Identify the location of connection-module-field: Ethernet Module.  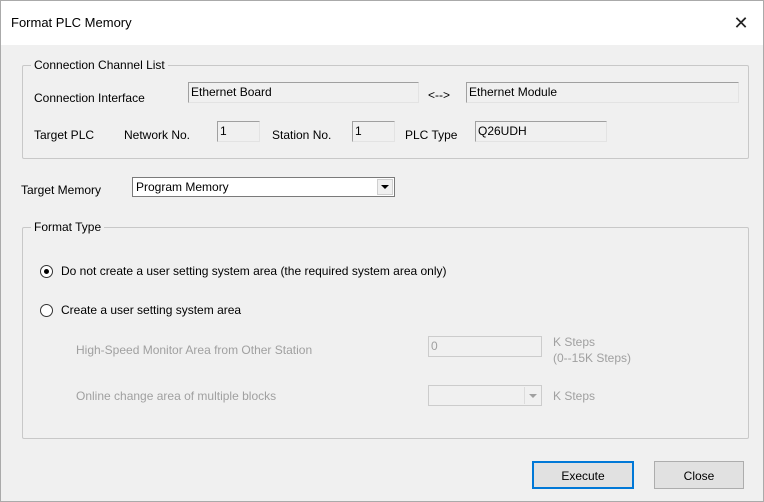
(602, 92).